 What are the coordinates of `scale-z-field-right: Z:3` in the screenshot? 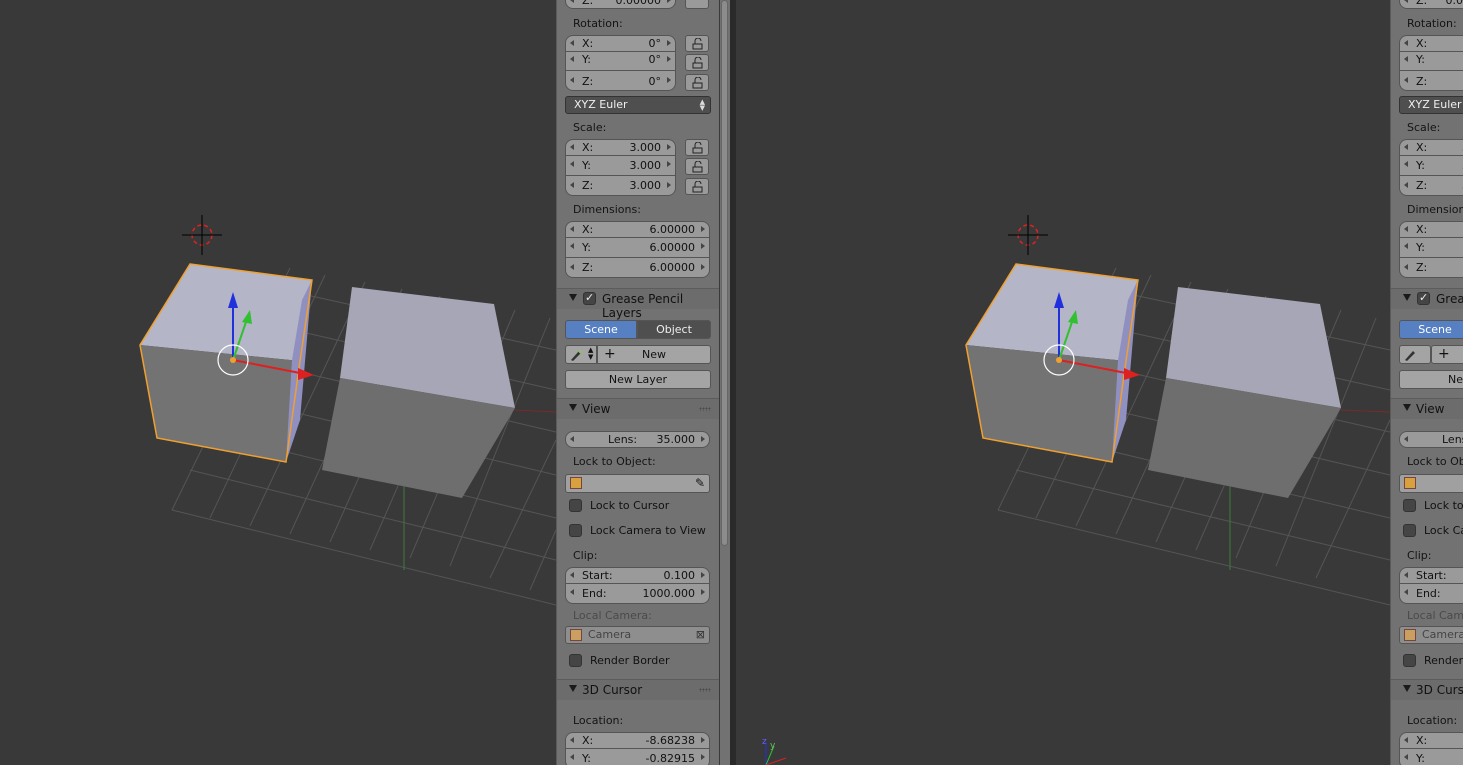 It's located at (1431, 186).